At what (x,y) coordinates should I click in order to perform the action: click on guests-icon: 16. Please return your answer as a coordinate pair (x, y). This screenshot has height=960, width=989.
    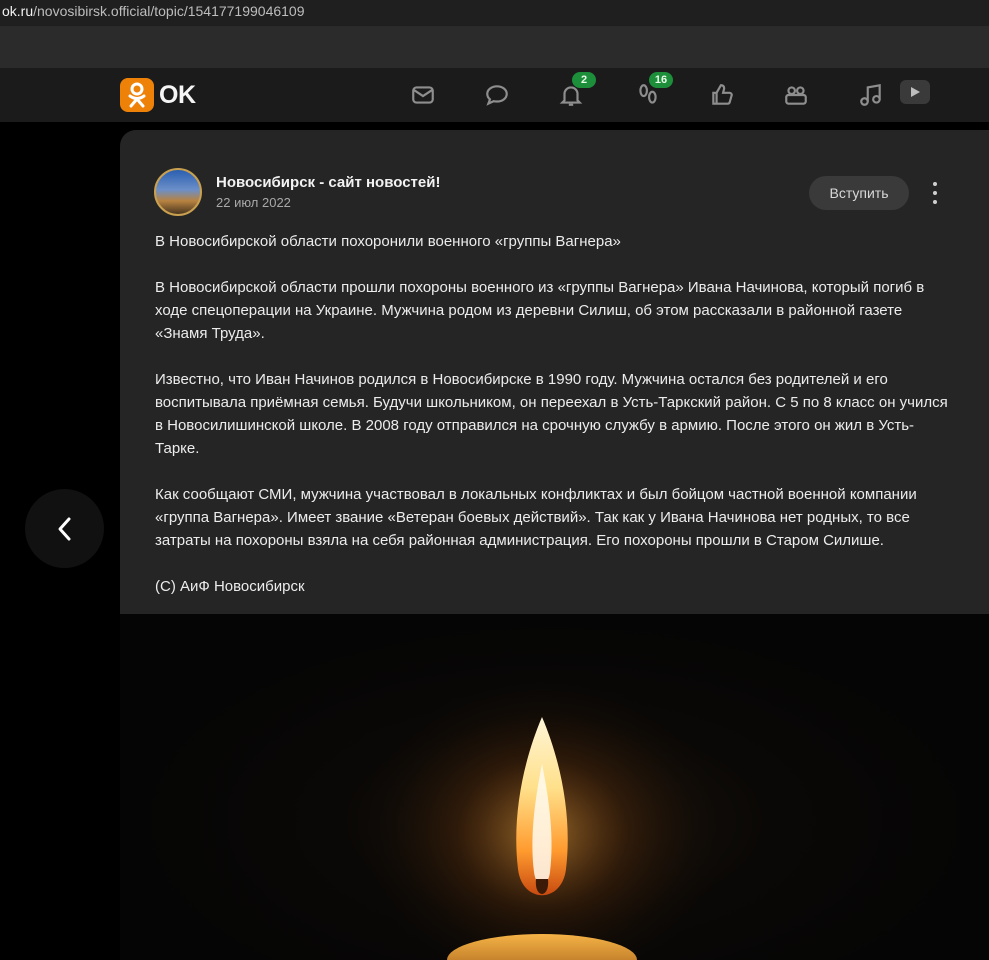
    Looking at the image, I should click on (653, 91).